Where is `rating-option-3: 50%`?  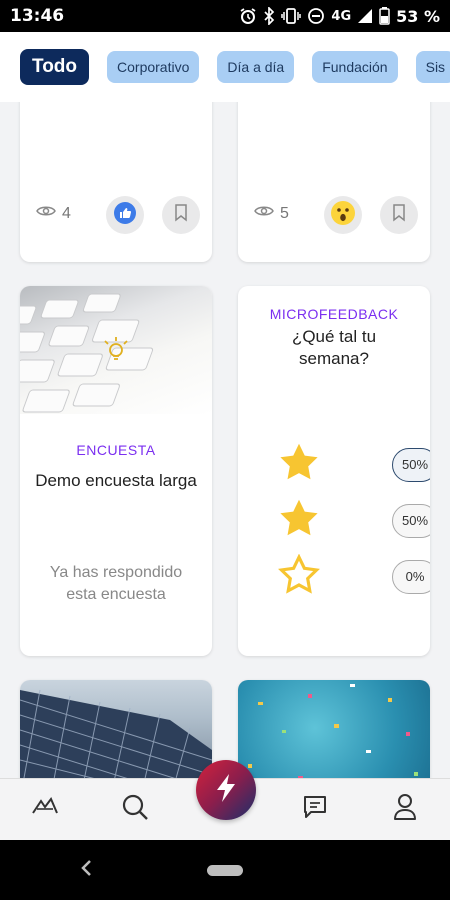 rating-option-3: 50% is located at coordinates (354, 464).